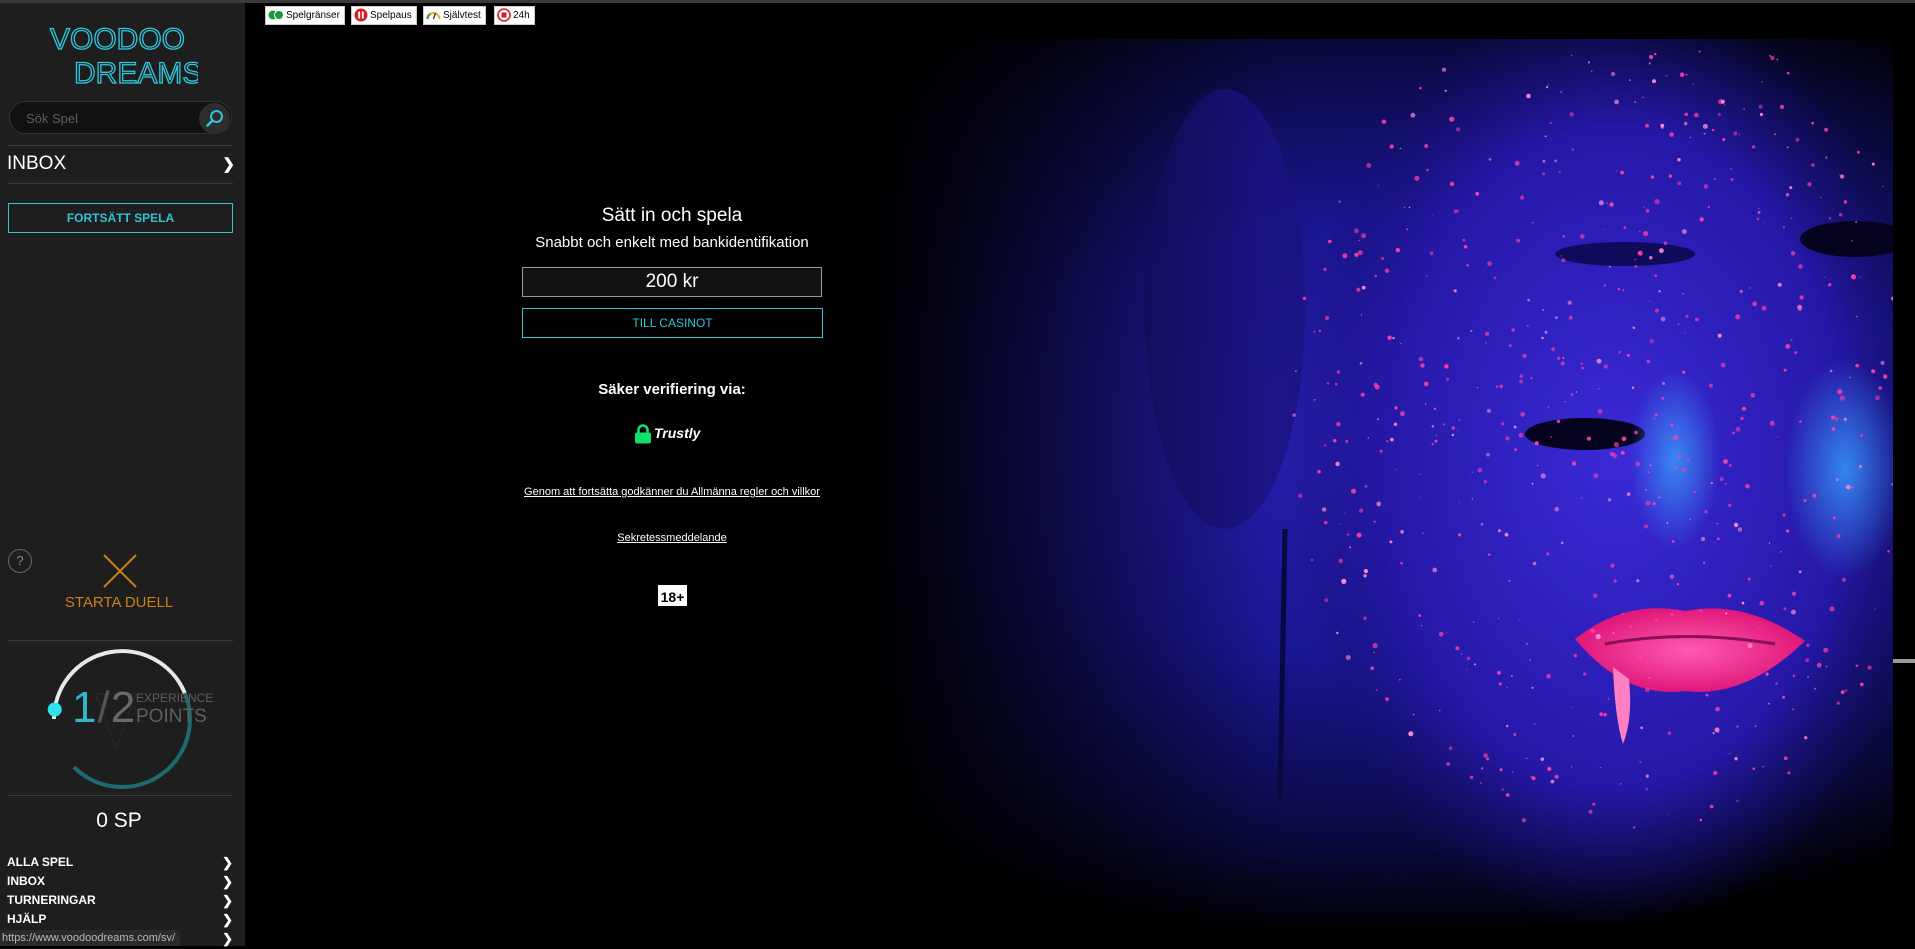 The width and height of the screenshot is (1915, 949). I want to click on xp-label-big: POINTS, so click(171, 716).